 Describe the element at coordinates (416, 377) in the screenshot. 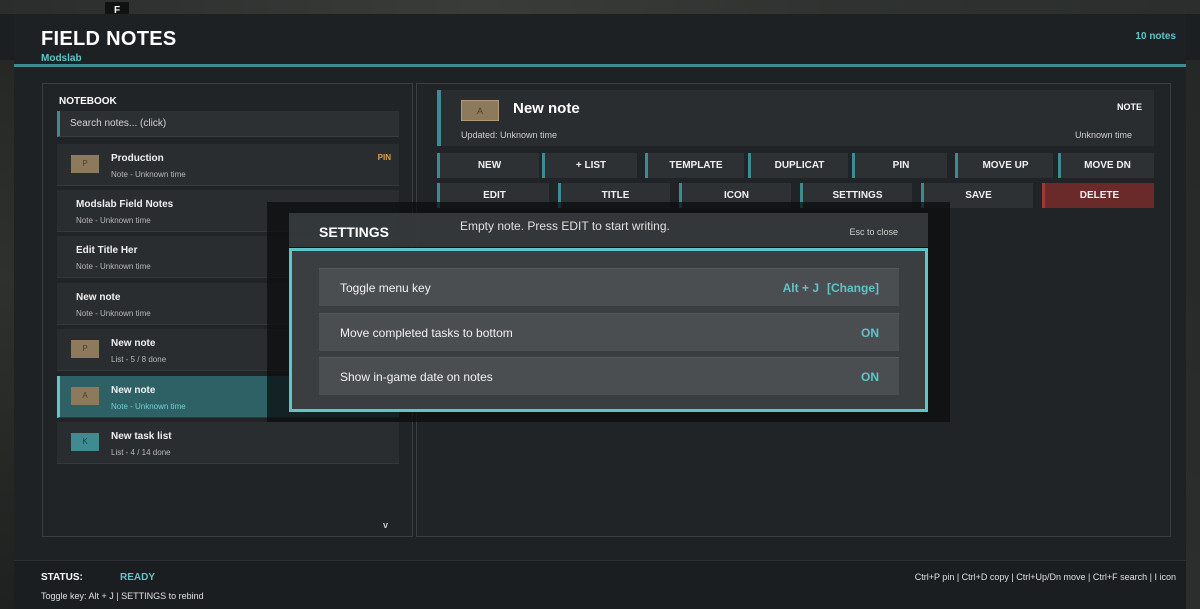

I see `setting-label: Show in-game date on notes` at that location.